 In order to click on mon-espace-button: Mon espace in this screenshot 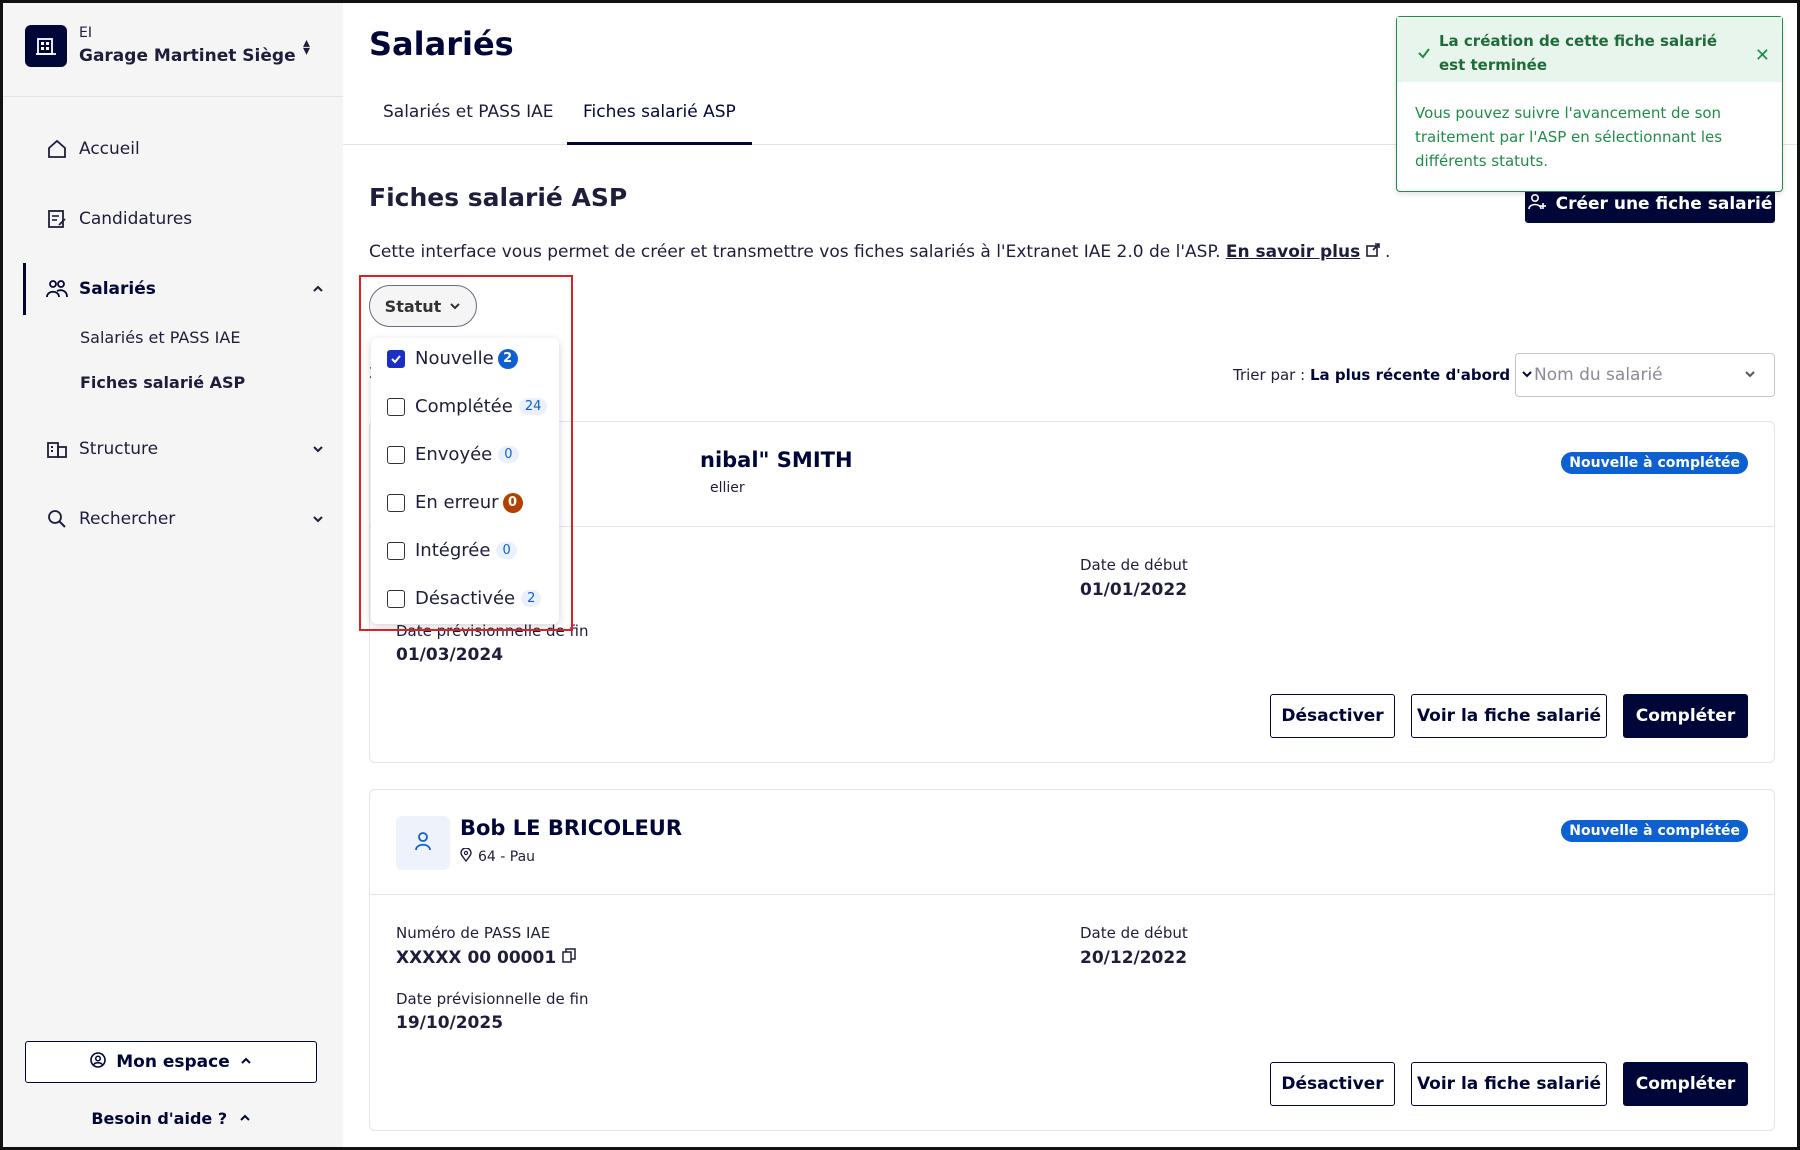, I will do `click(171, 1062)`.